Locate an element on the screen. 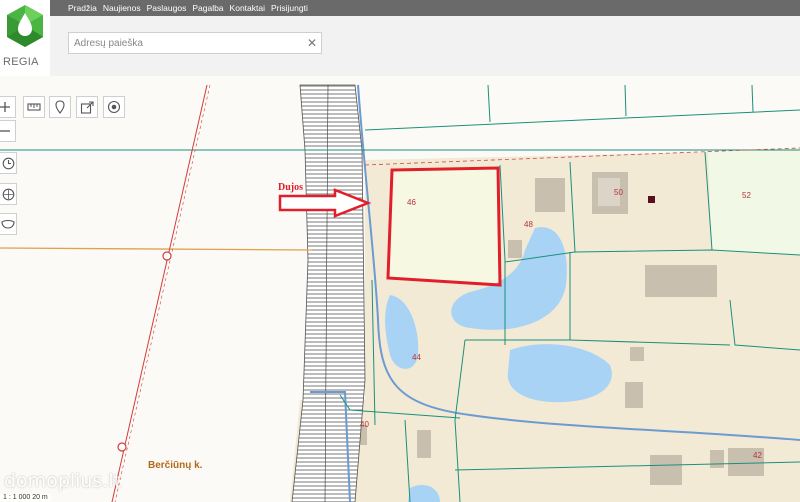  compass-icon is located at coordinates (8, 194).